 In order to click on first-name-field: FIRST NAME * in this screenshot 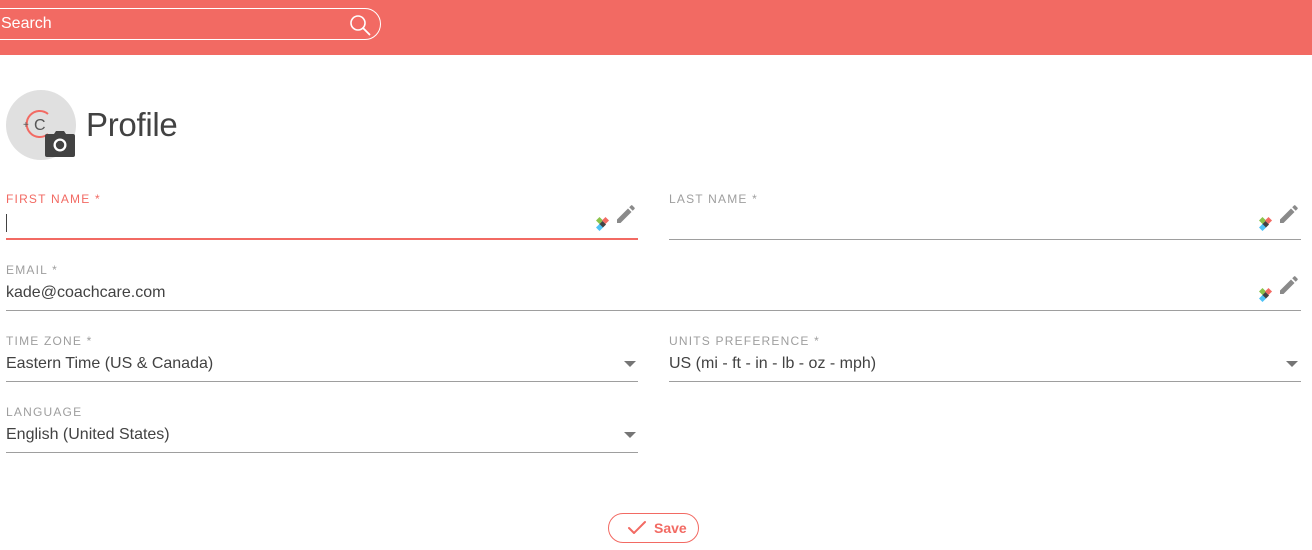, I will do `click(322, 216)`.